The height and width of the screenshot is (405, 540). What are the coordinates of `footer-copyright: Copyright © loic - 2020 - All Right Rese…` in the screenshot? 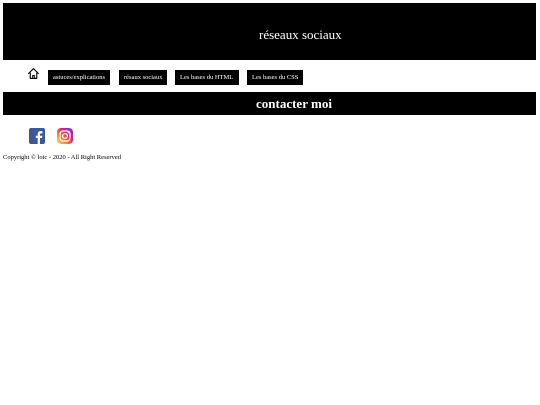 It's located at (62, 157).